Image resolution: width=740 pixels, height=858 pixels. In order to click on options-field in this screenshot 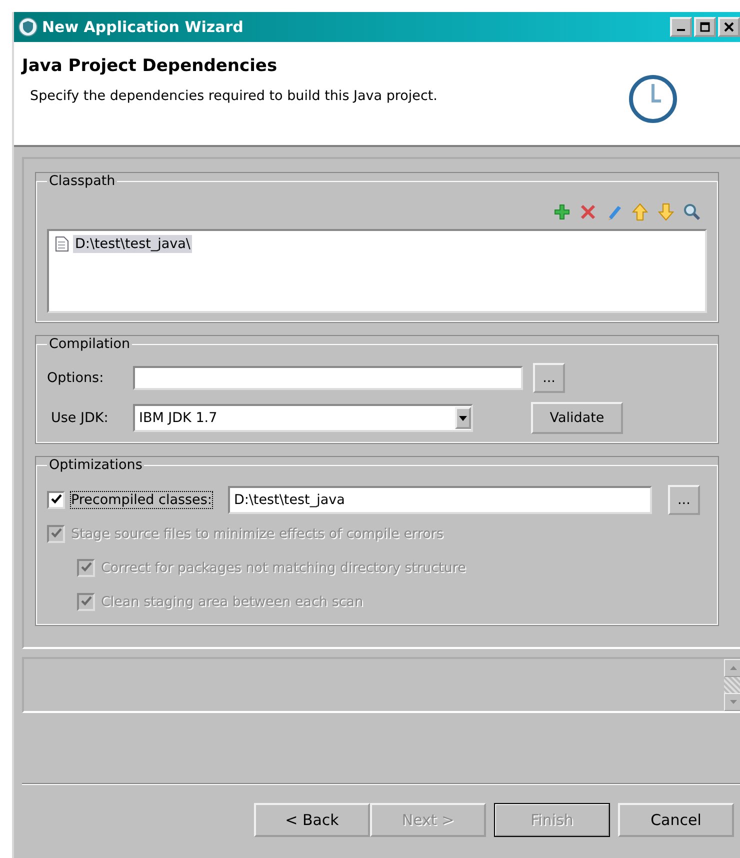, I will do `click(328, 378)`.